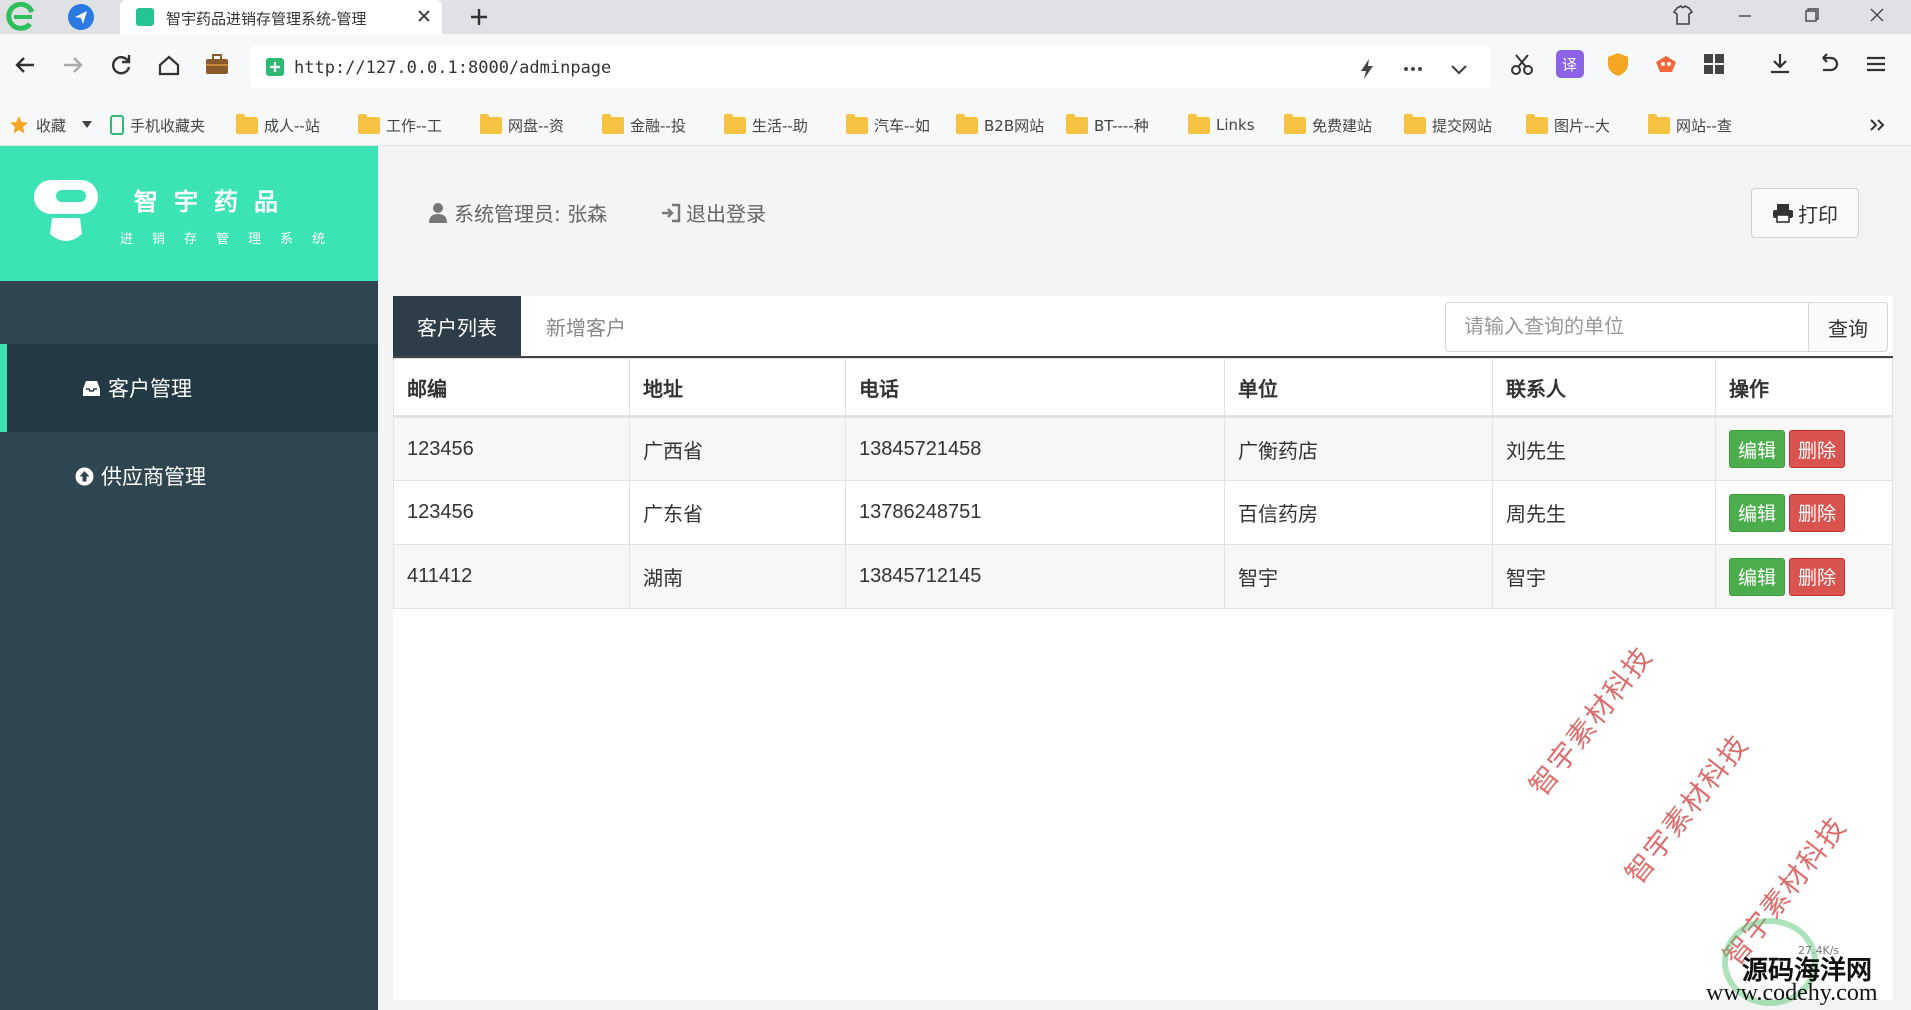  I want to click on svg-text: 译, so click(1569, 65).